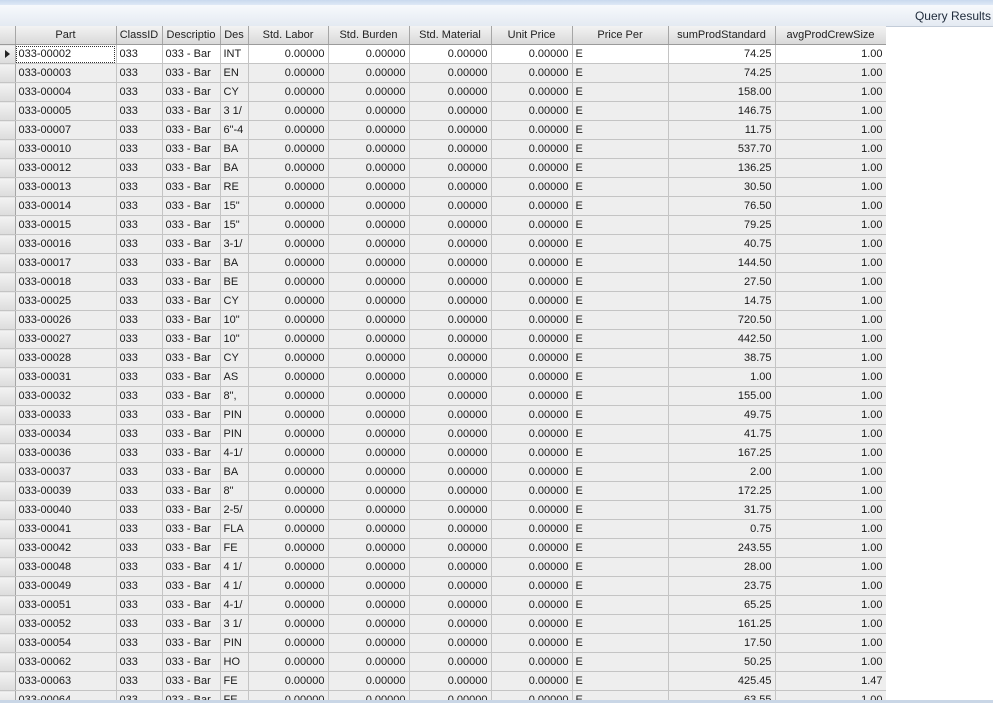 This screenshot has width=993, height=703. I want to click on cell-sum-prod-standard: 155.00, so click(722, 396).